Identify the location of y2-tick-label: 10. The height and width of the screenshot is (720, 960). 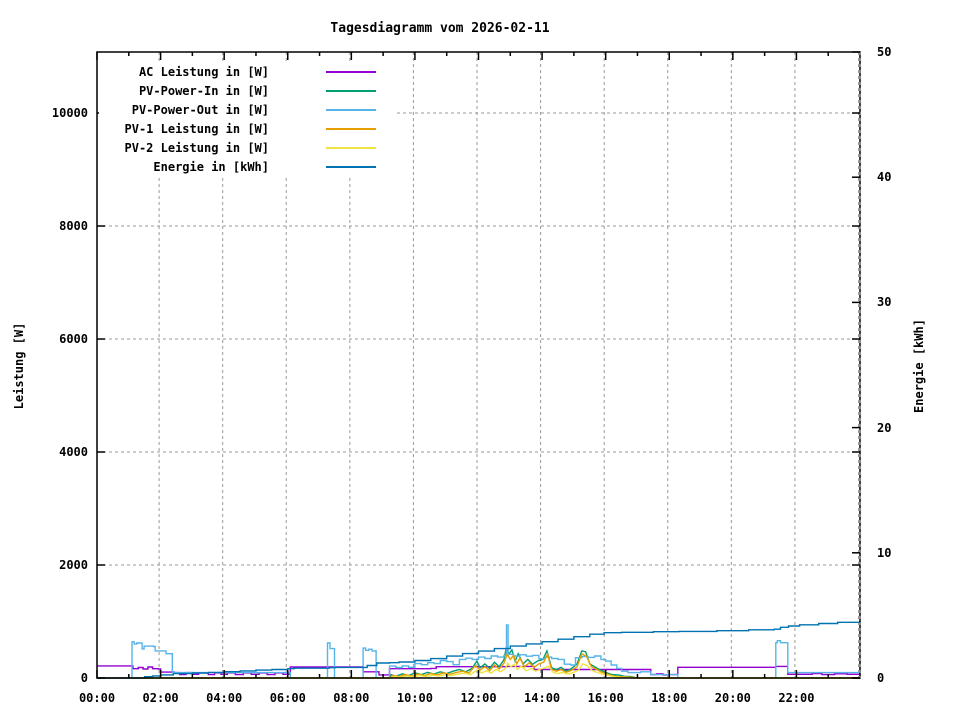
(884, 552).